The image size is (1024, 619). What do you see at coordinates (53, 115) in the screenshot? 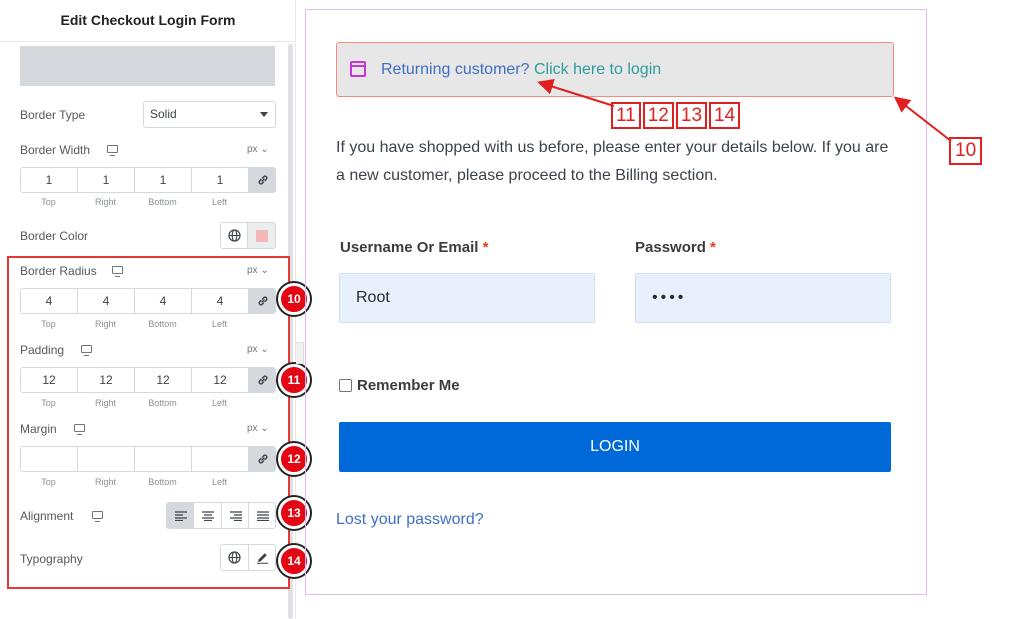
I see `border-type-label: Border Type` at bounding box center [53, 115].